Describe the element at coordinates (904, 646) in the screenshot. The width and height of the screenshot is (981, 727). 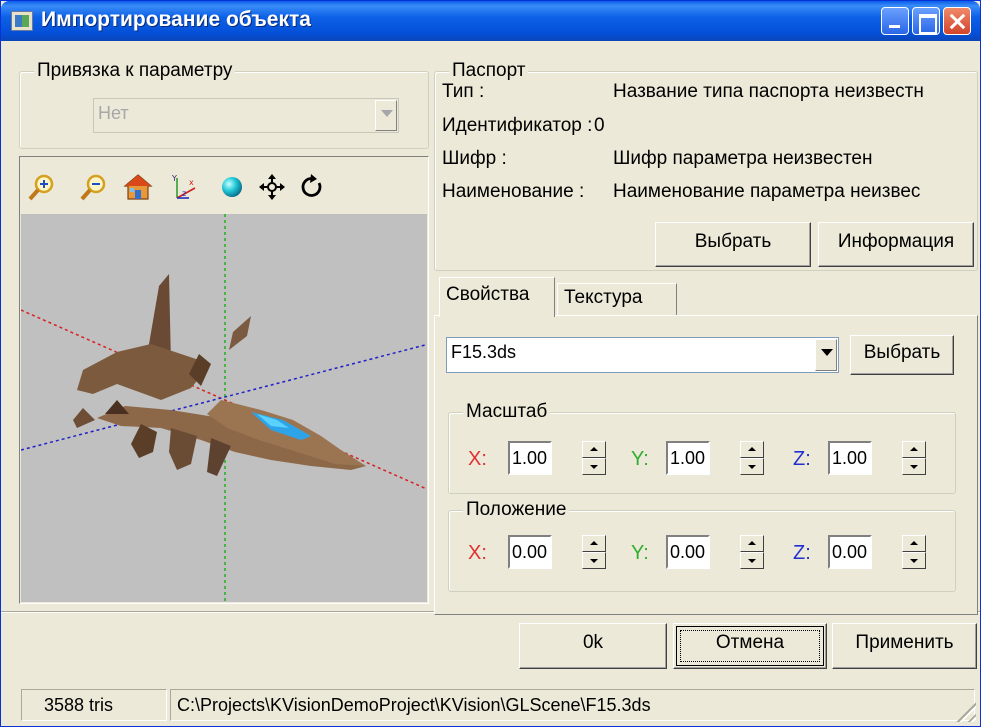
I see `apply-button: Применить` at that location.